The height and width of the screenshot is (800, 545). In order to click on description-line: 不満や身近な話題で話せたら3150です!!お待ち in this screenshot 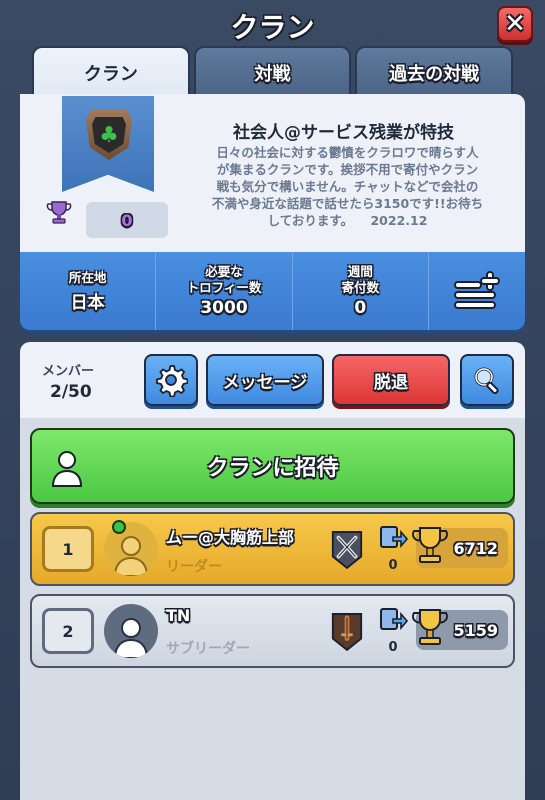, I will do `click(347, 203)`.